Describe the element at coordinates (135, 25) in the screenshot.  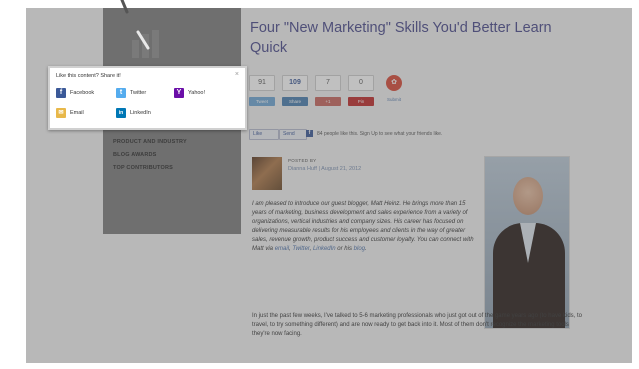
I see `cursor-trail` at that location.